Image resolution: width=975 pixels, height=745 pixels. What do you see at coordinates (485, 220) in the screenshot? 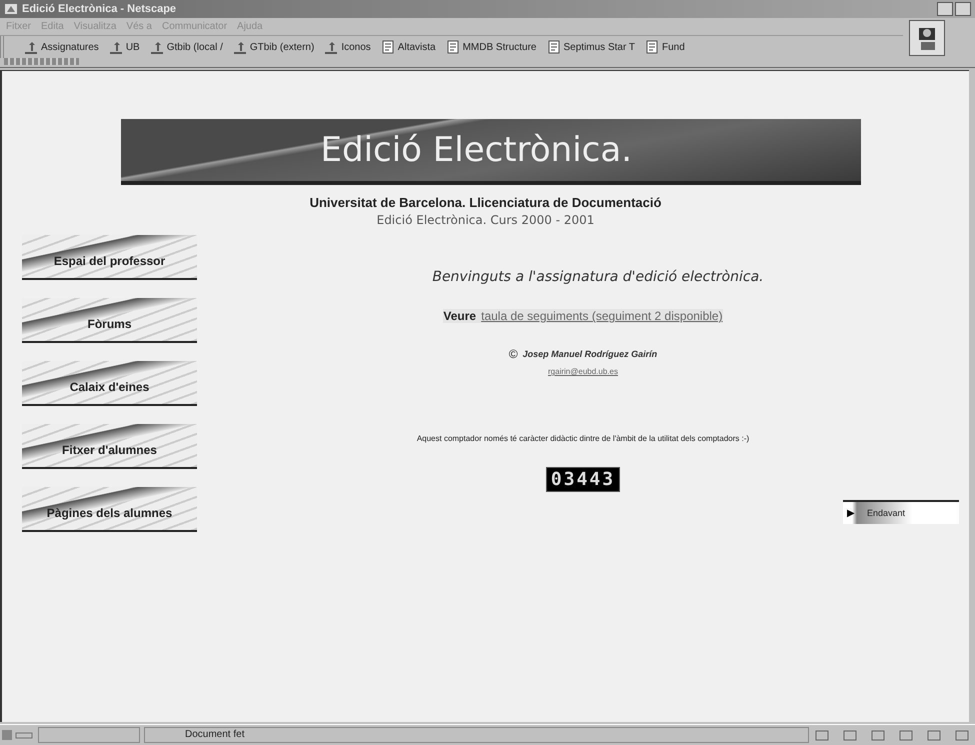
I see `course-text: Edició Electrònica. Curs 2000 - 2001` at bounding box center [485, 220].